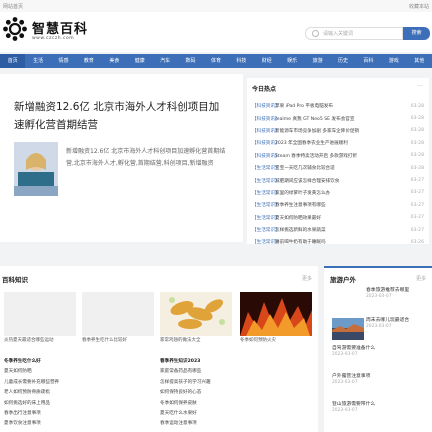  Describe the element at coordinates (76, 405) in the screenshot. I see `list-item: 如何挑选好的床上用品` at that location.